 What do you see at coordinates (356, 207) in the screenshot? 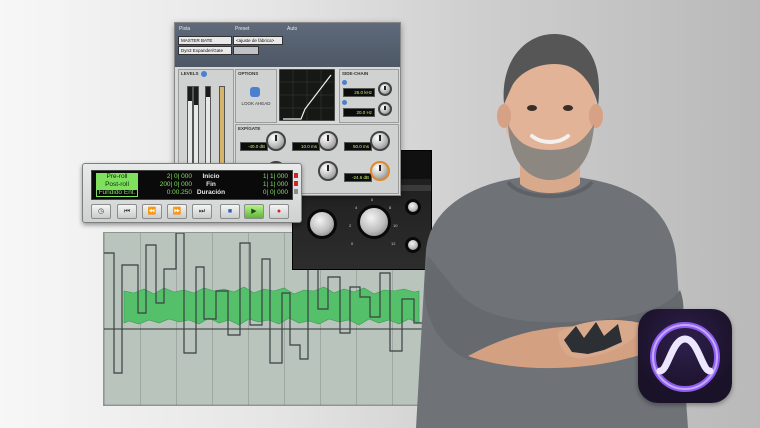
I see `scale-tick: 4` at bounding box center [356, 207].